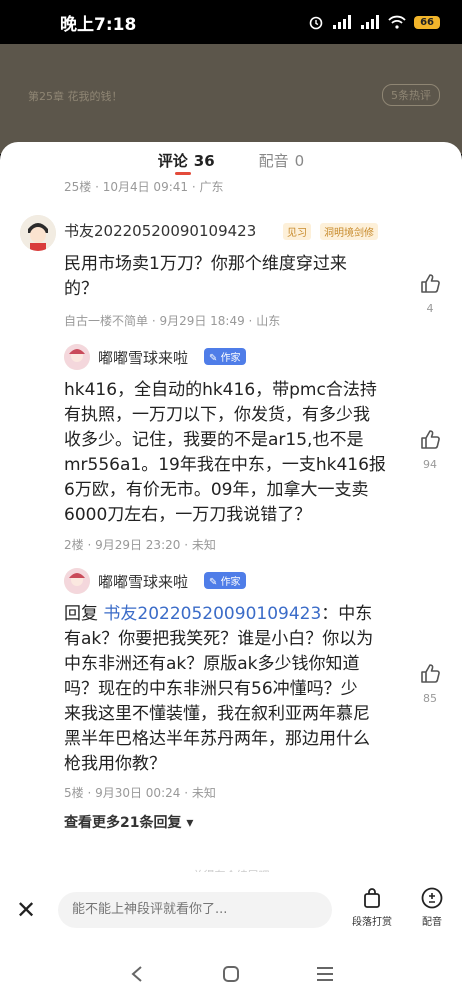  I want to click on tab-dubbing: 配音 0, so click(282, 165).